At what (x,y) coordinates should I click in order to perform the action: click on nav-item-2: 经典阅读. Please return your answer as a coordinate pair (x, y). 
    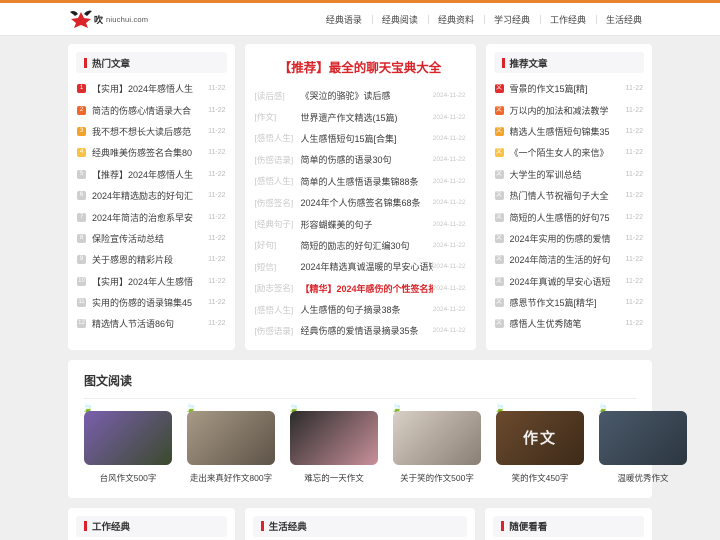
    Looking at the image, I should click on (399, 19).